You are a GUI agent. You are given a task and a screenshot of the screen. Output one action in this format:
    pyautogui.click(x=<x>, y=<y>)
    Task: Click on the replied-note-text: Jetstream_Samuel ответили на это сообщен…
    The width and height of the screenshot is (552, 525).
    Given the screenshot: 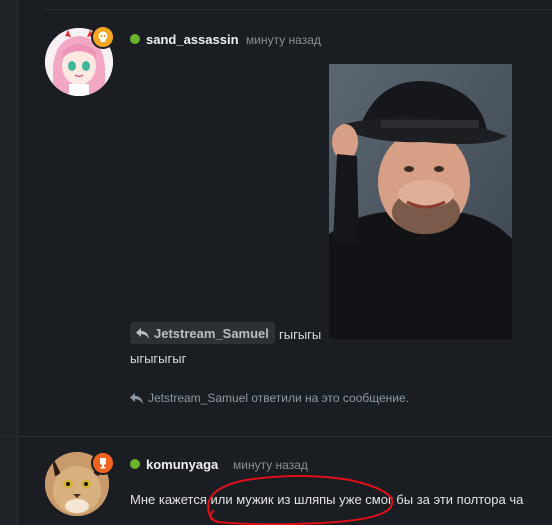 What is the action you would take?
    pyautogui.click(x=279, y=398)
    